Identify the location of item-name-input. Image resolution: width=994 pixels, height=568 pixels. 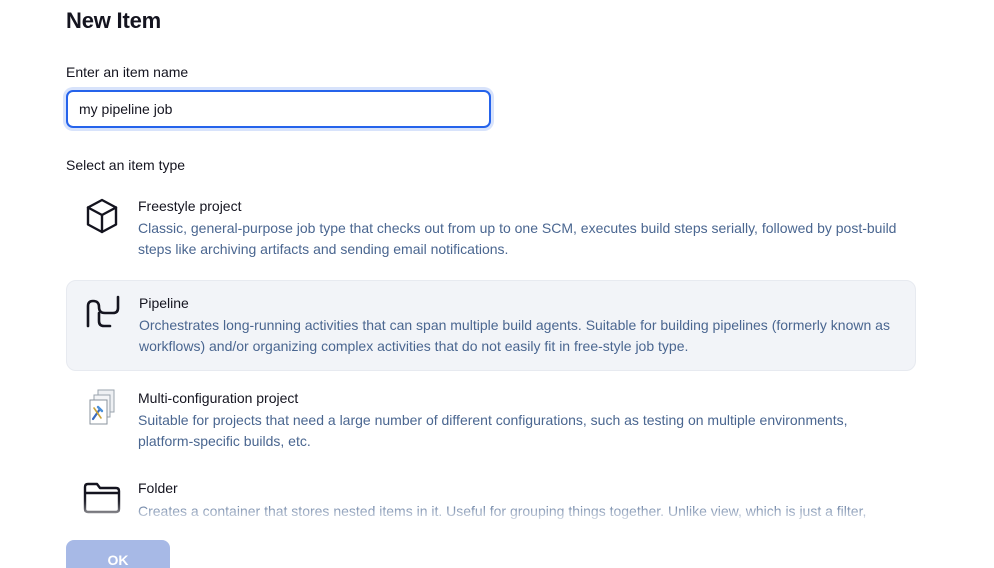
(278, 109).